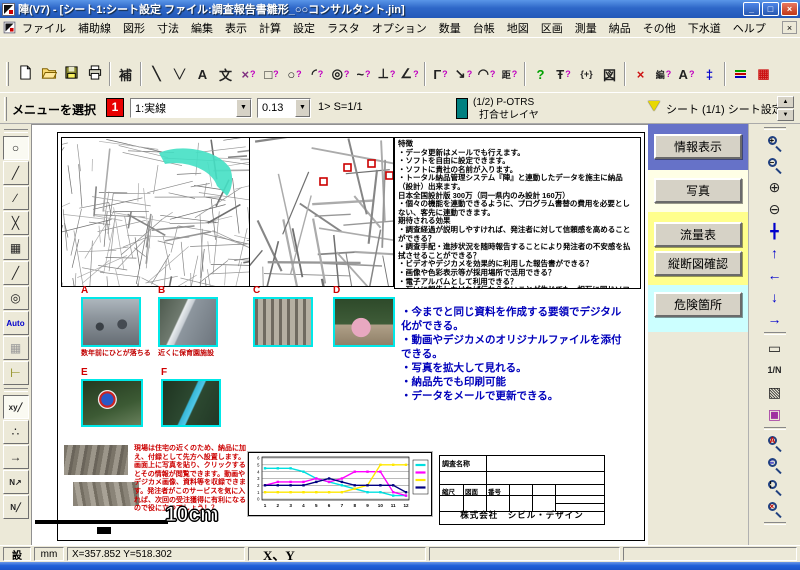 This screenshot has height=570, width=800. Describe the element at coordinates (15, 323) in the screenshot. I see `snap-auto-button: Auto` at that location.